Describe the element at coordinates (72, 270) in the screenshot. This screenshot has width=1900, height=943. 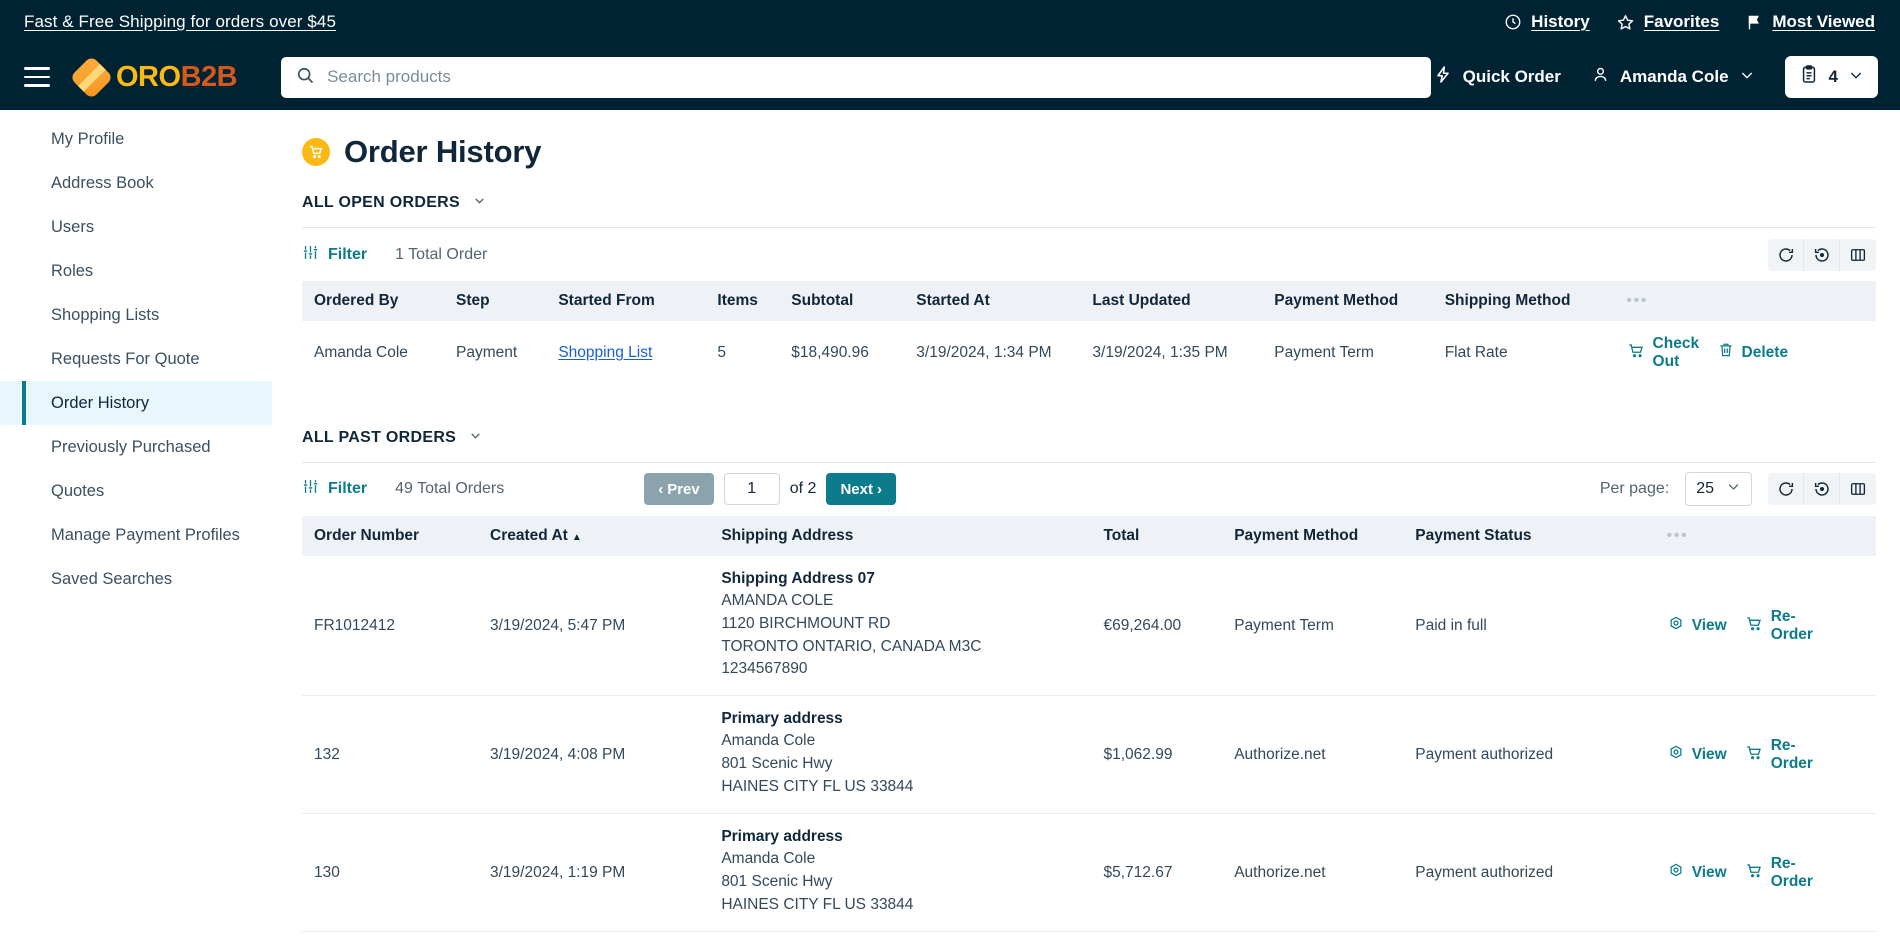
I see `sidebar-item-label: Roles` at that location.